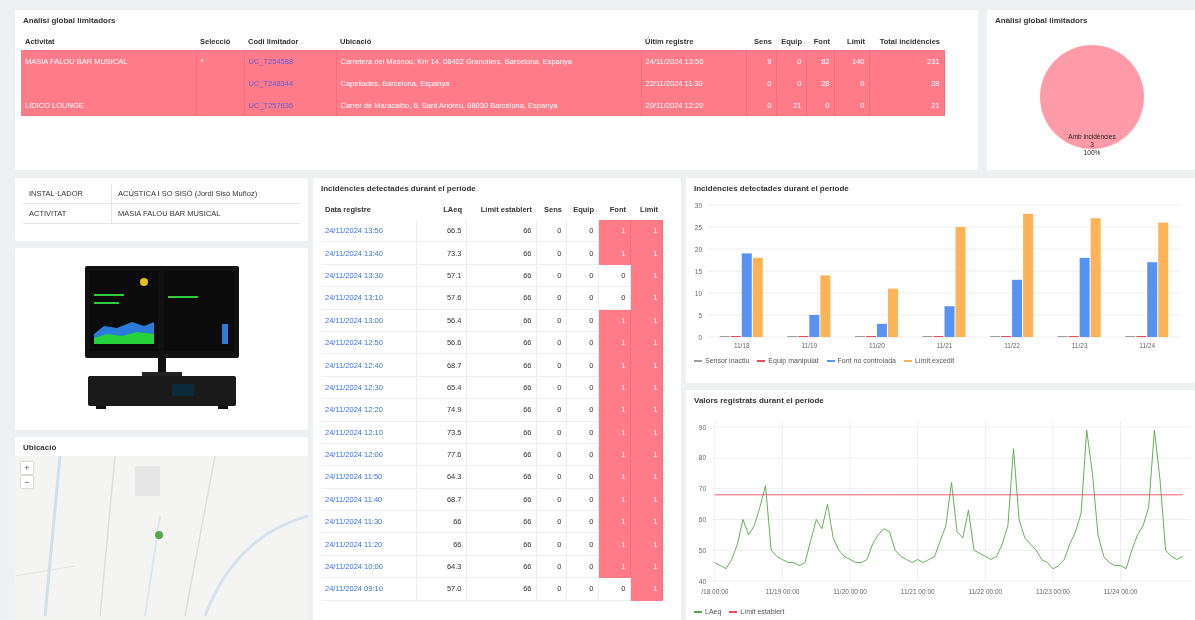 This screenshot has height=620, width=1195. What do you see at coordinates (27, 482) in the screenshot?
I see `zoom-out-button: −` at bounding box center [27, 482].